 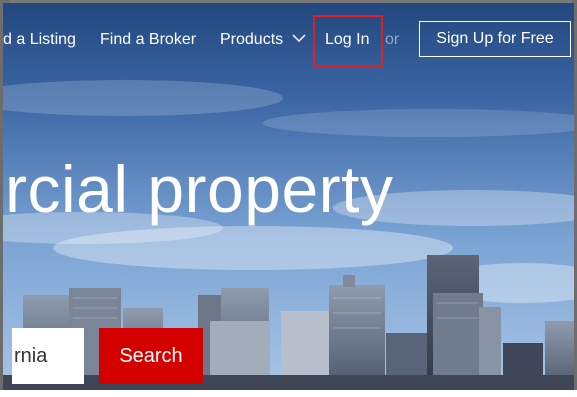 I want to click on search-button: Search, so click(x=151, y=356).